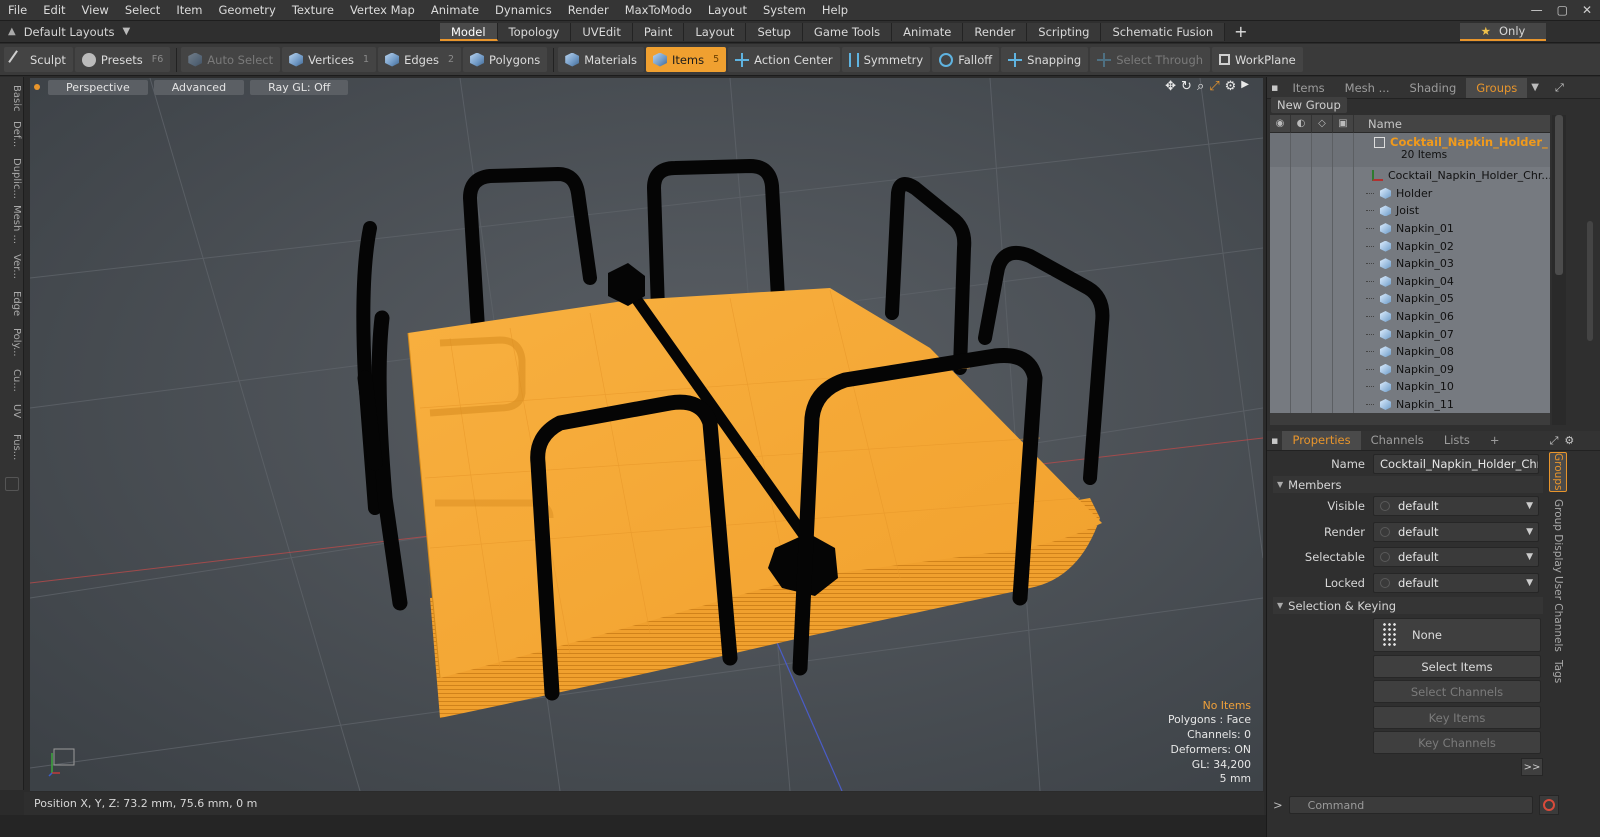  I want to click on menu-help: Help, so click(835, 10).